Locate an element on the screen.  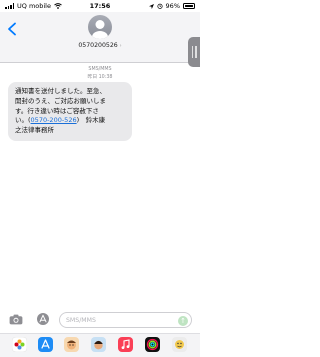
status-bar: UQ mobile 17:56 96% is located at coordinates (100, 6).